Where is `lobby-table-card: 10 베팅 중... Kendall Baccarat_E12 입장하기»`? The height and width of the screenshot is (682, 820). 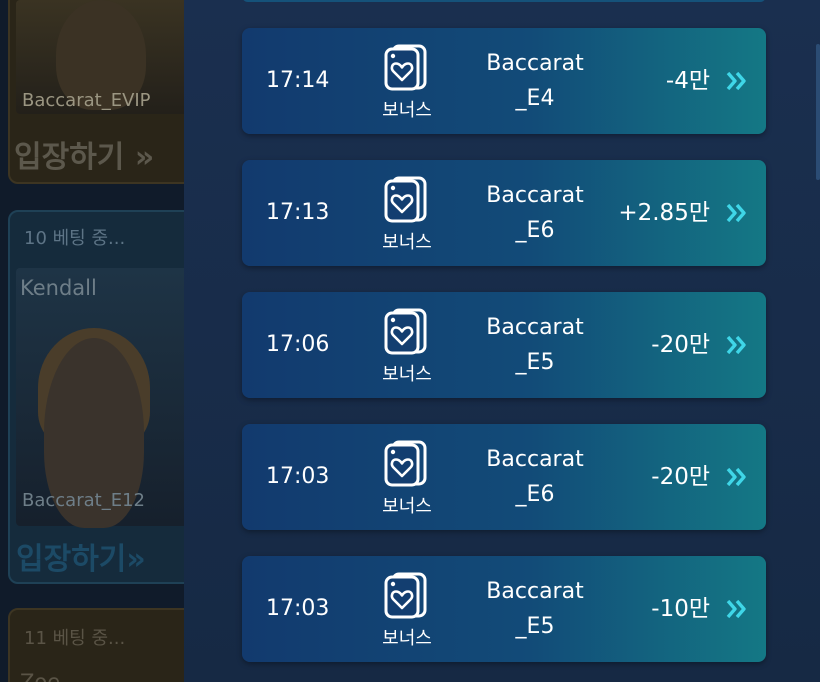
lobby-table-card: 10 베팅 중... Kendall Baccarat_E12 입장하기» is located at coordinates (96, 397).